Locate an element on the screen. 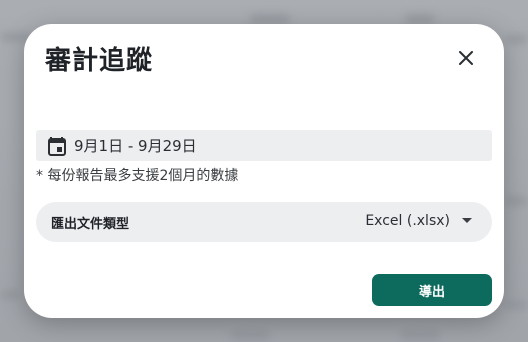  calendar-icon is located at coordinates (57, 146).